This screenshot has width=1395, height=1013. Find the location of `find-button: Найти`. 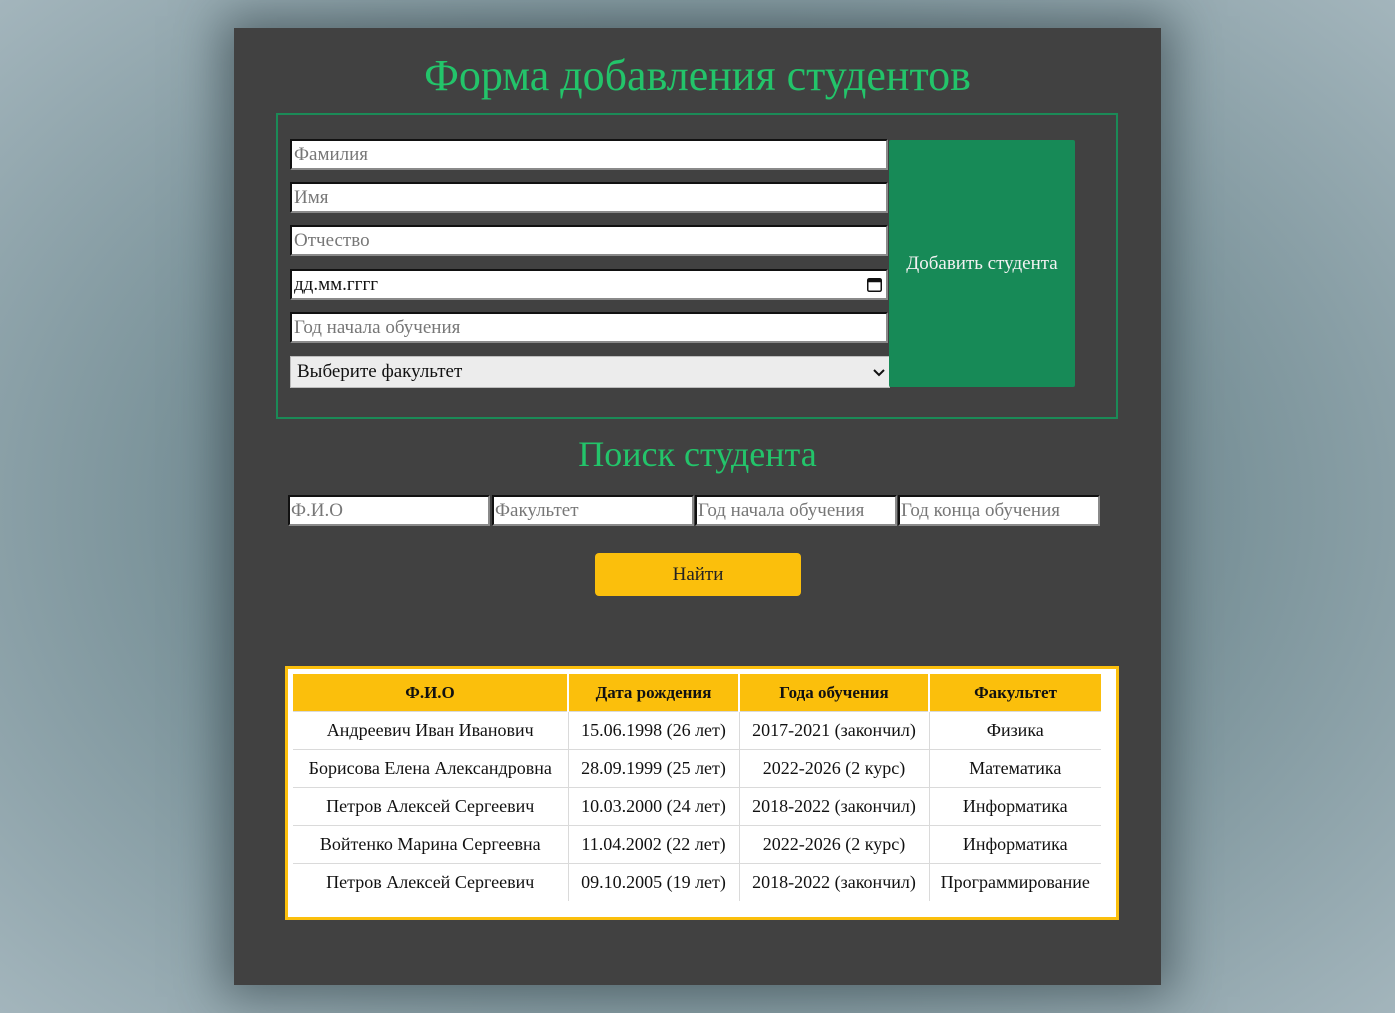

find-button: Найти is located at coordinates (698, 574).